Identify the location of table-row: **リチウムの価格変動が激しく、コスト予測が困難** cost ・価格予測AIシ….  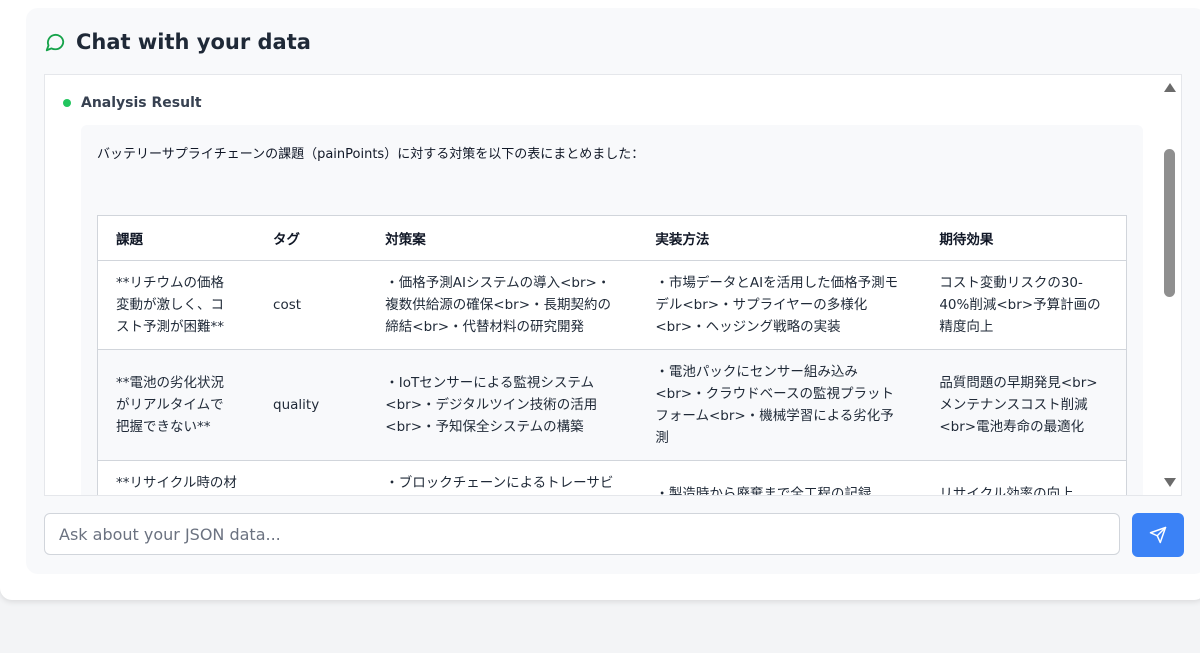
(612, 305).